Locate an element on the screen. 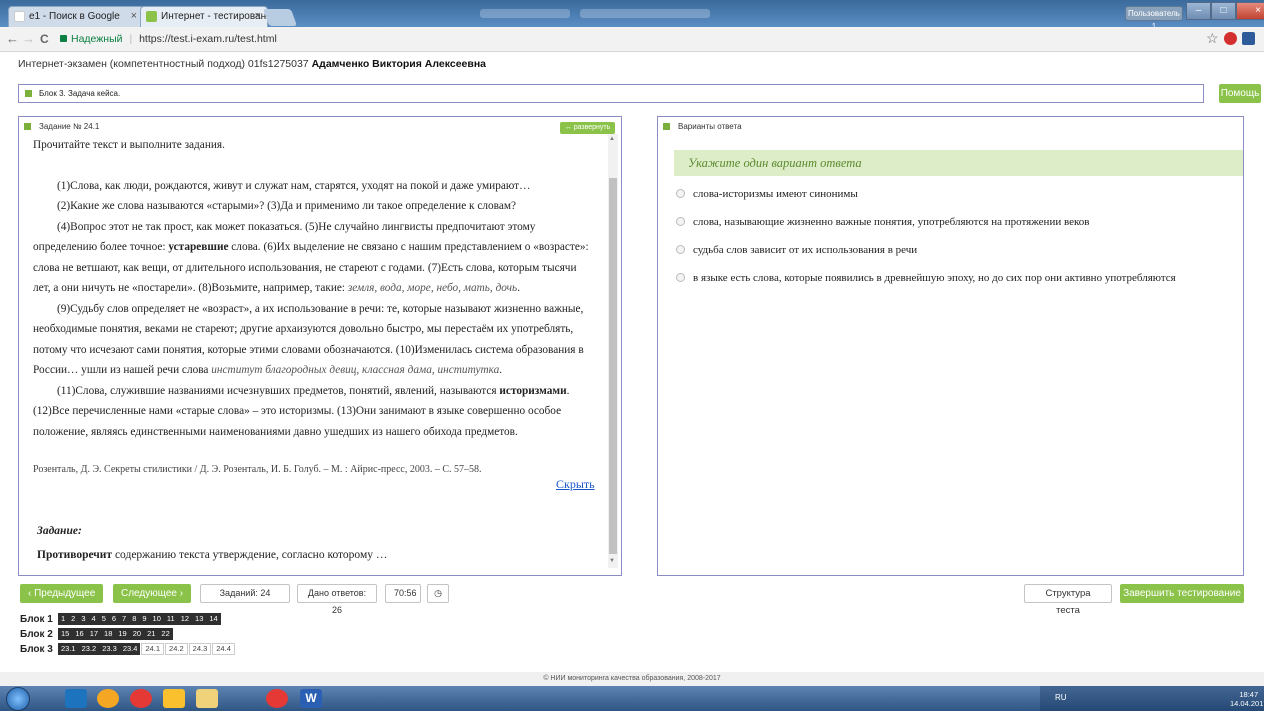 The image size is (1264, 711). help-button: Помощь is located at coordinates (1240, 93).